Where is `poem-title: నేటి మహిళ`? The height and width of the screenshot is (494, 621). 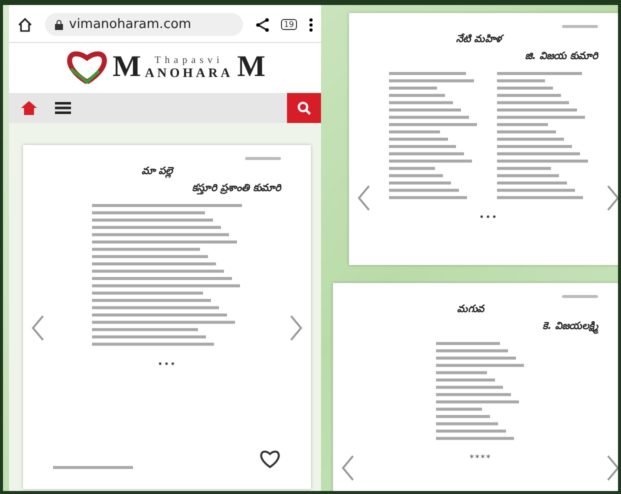 poem-title: నేటి మహిళ is located at coordinates (479, 40).